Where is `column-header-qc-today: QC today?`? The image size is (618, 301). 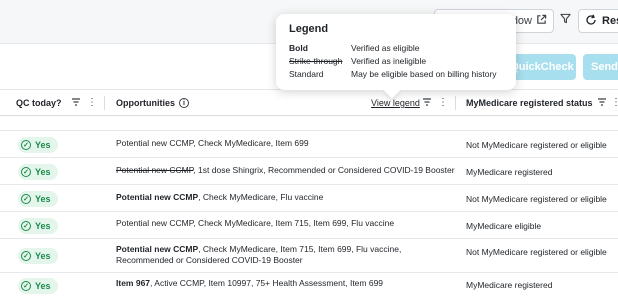 column-header-qc-today: QC today? is located at coordinates (39, 103).